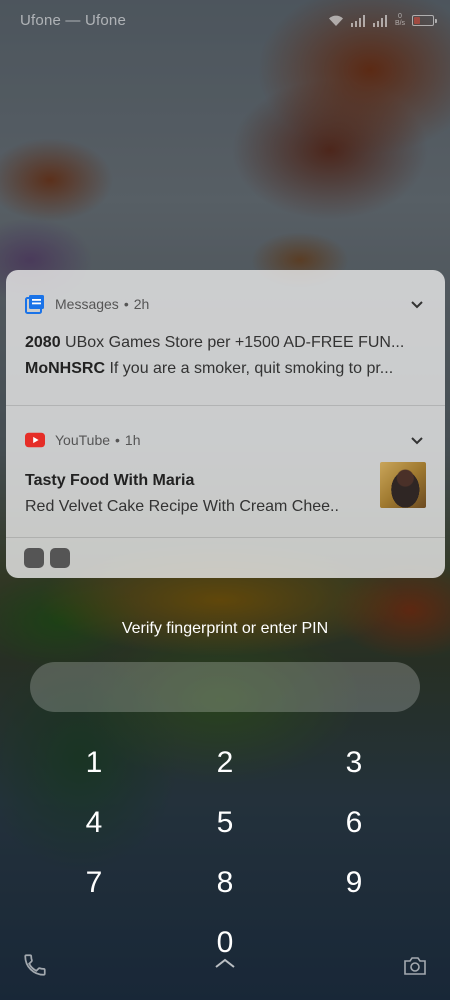  Describe the element at coordinates (417, 20) in the screenshot. I see `battery-level` at that location.